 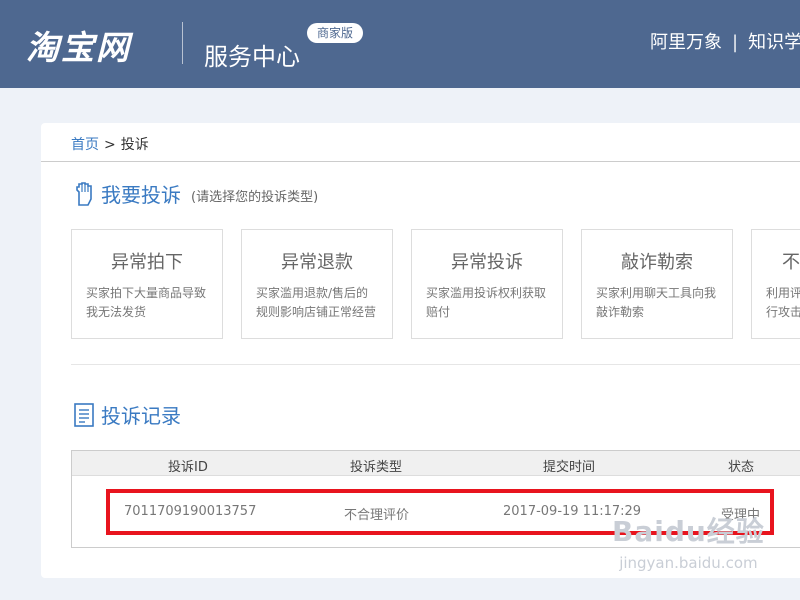 What do you see at coordinates (420, 161) in the screenshot?
I see `breadcrumb-divider` at bounding box center [420, 161].